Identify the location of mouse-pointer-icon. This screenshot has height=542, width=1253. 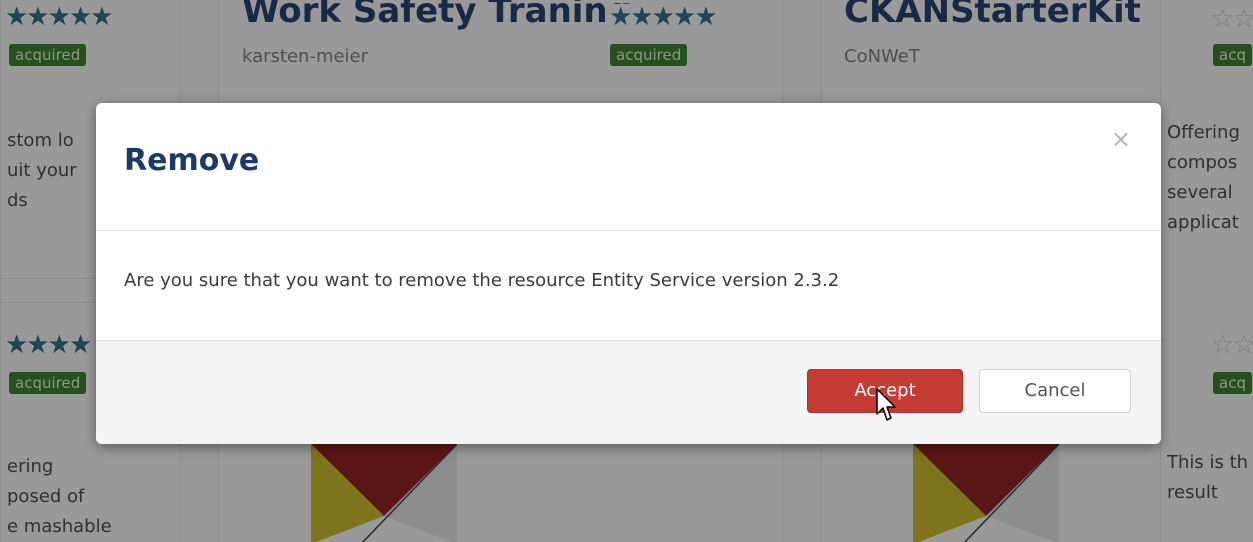
(886, 404).